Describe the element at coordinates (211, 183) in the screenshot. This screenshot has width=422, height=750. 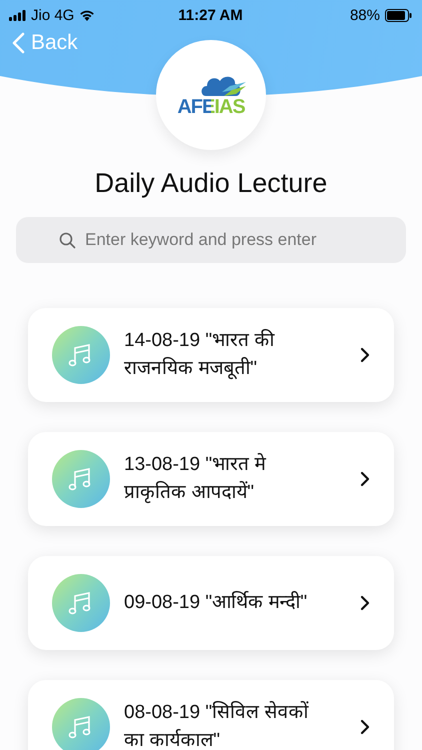
I see `page-title: Daily Audio Lecture` at that location.